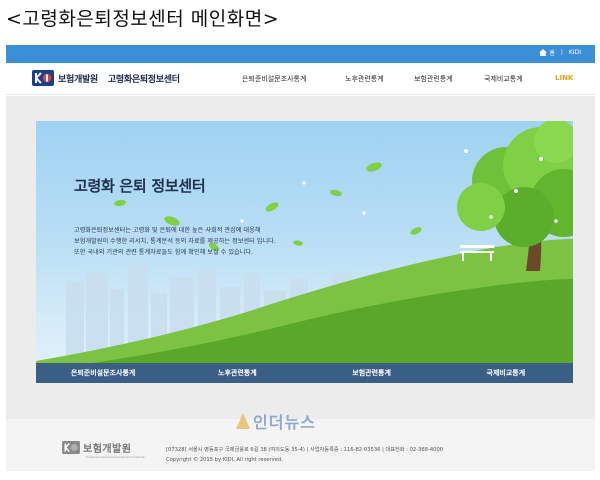 This screenshot has height=480, width=600. Describe the element at coordinates (503, 79) in the screenshot. I see `nav-item-international-stats: 국제비교통계` at that location.